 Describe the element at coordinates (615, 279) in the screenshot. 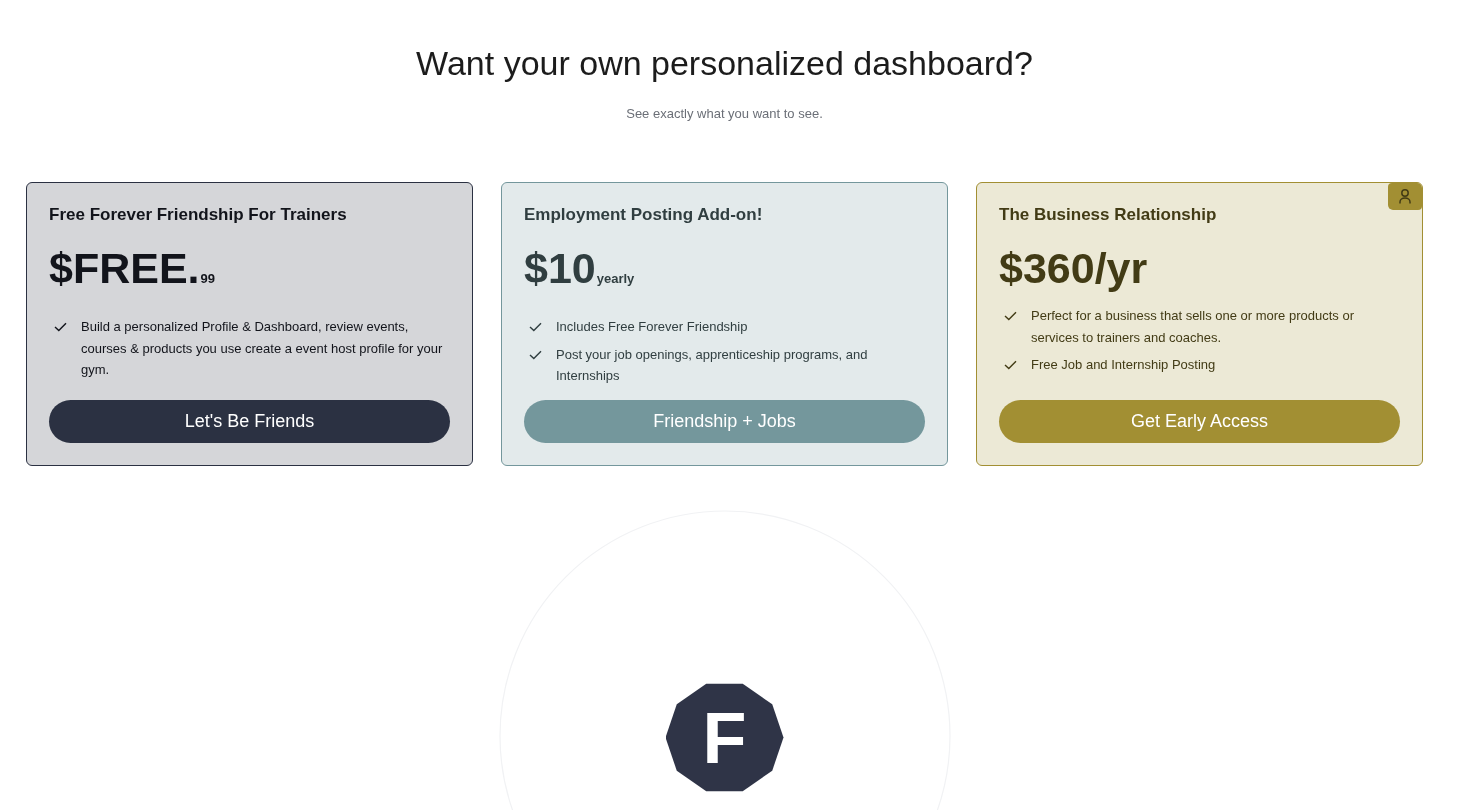

I see `price-period: yearly` at that location.